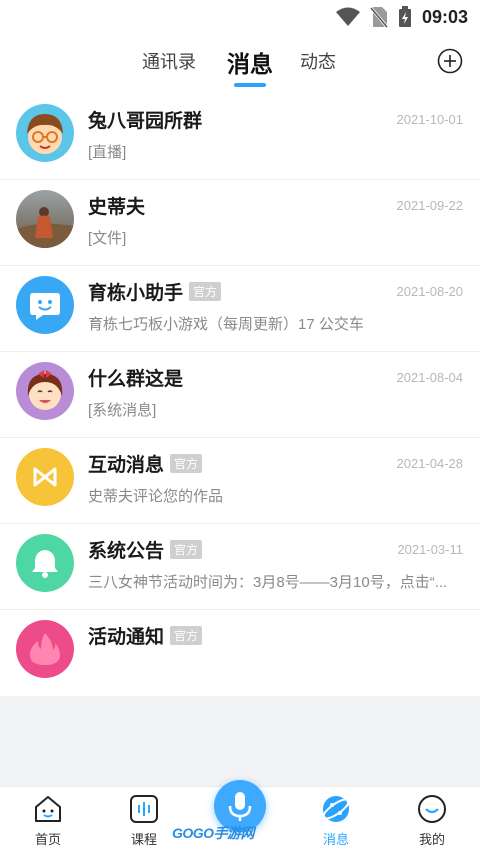  I want to click on interaction-avatar, so click(45, 477).